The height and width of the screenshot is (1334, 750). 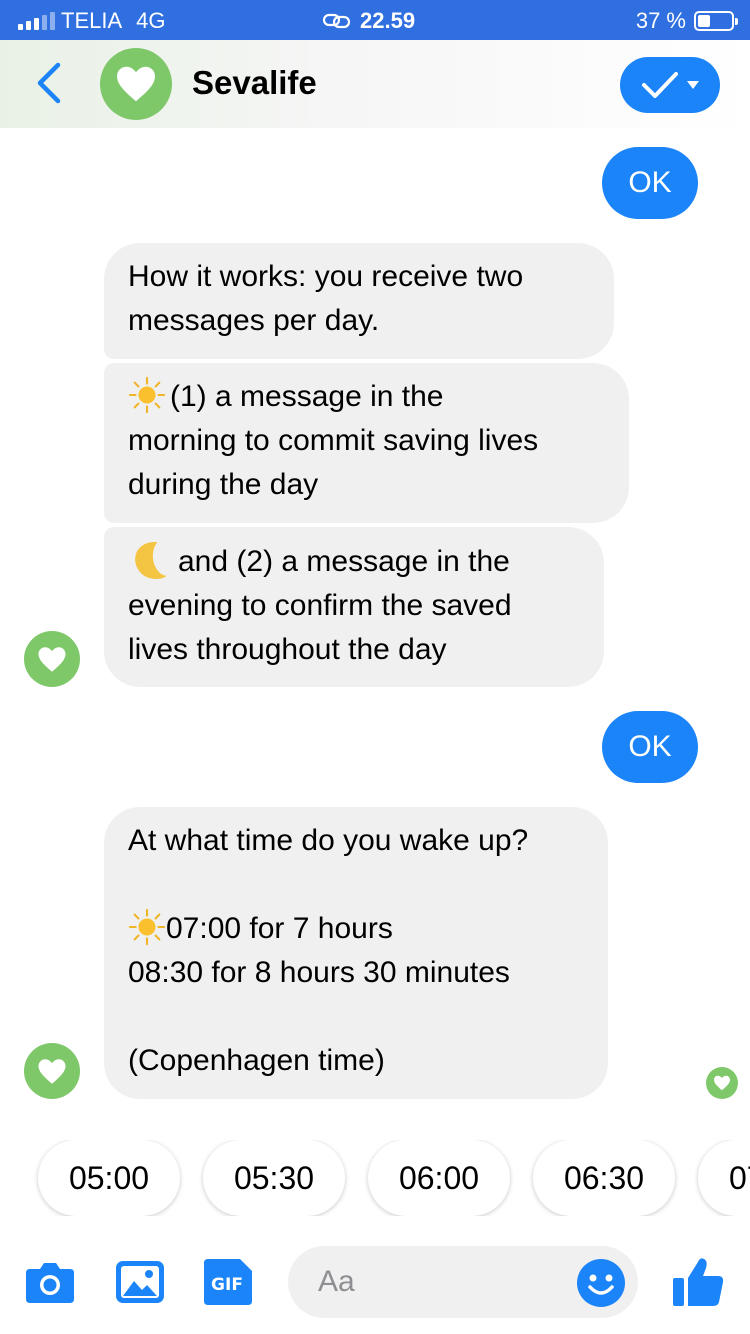 What do you see at coordinates (254, 82) in the screenshot?
I see `chat-title: Sevalife` at bounding box center [254, 82].